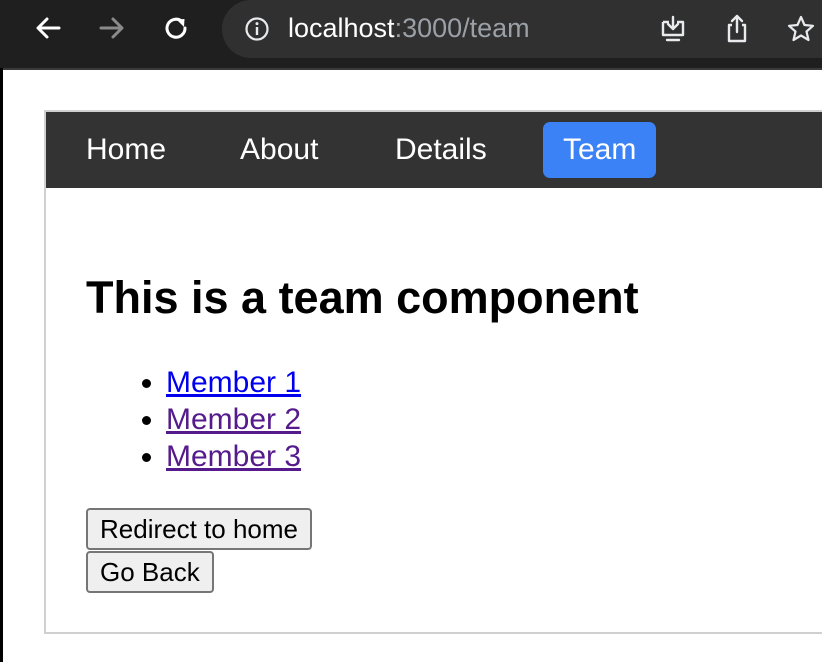  Describe the element at coordinates (366, 419) in the screenshot. I see `list-item: Member 2` at that location.